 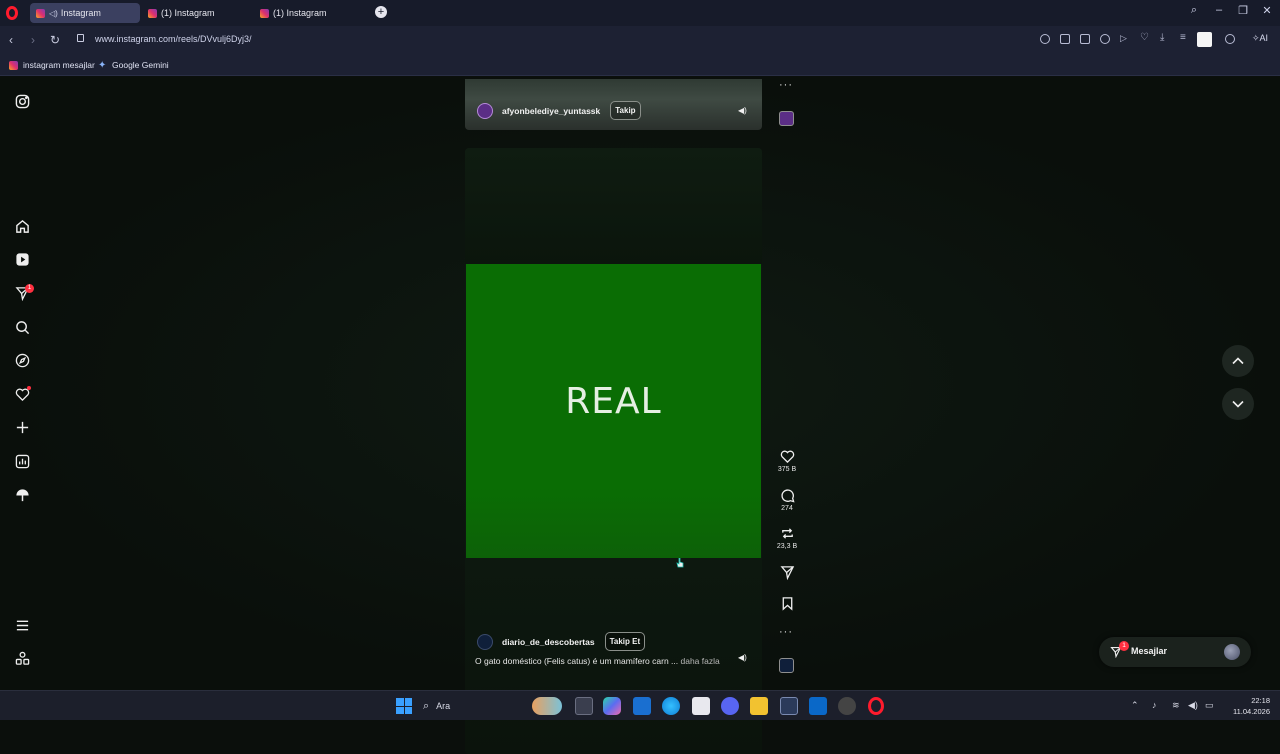 What do you see at coordinates (1232, 652) in the screenshot?
I see `avatar` at bounding box center [1232, 652].